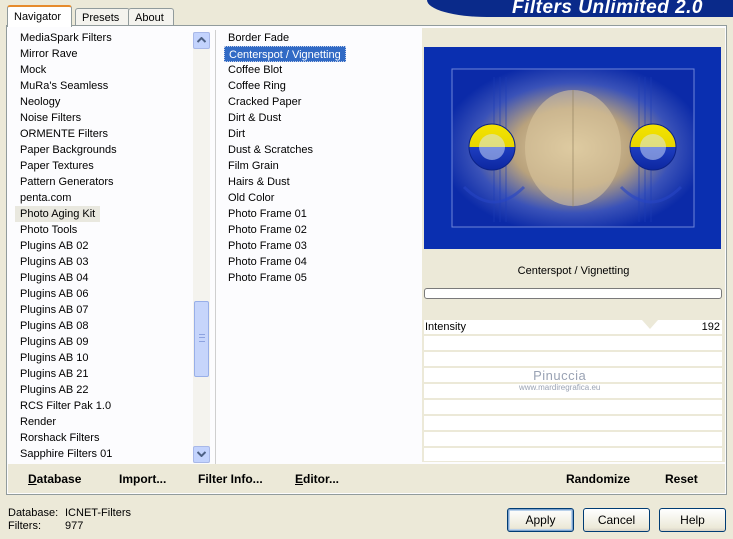 Image resolution: width=733 pixels, height=539 pixels. I want to click on category-list-item: Paper Backgrounds, so click(105, 150).